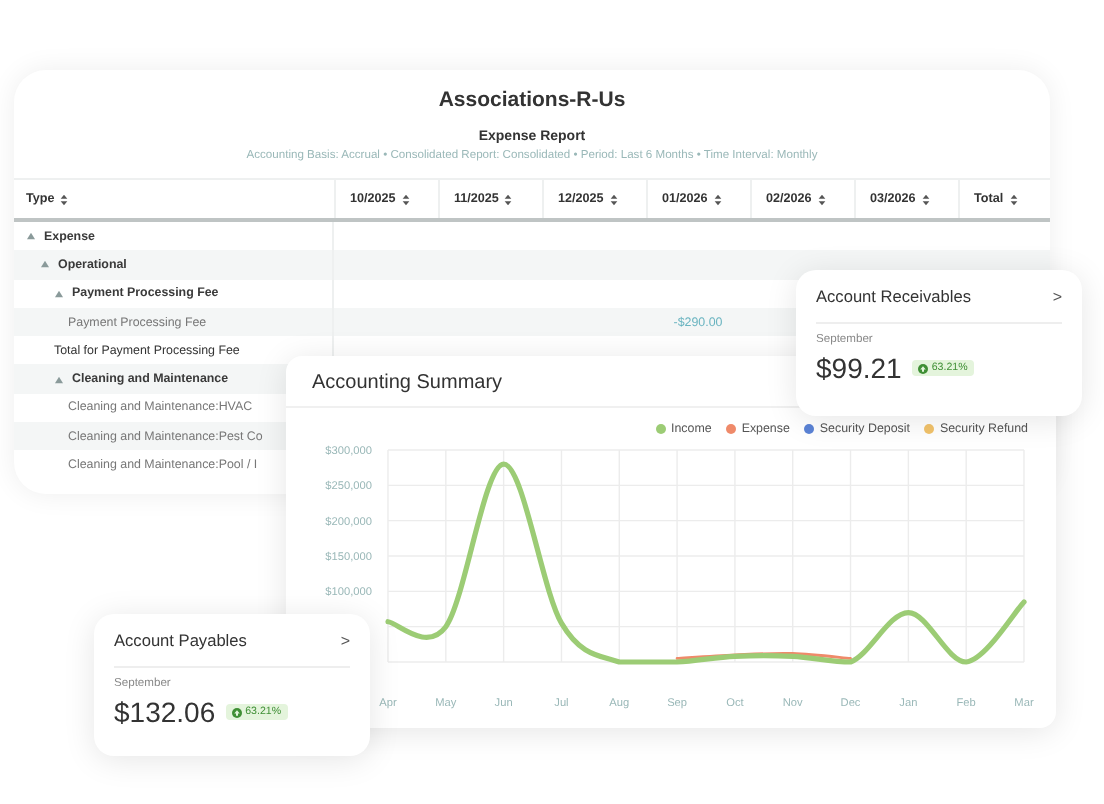  I want to click on card-title: Account Receivables, so click(893, 296).